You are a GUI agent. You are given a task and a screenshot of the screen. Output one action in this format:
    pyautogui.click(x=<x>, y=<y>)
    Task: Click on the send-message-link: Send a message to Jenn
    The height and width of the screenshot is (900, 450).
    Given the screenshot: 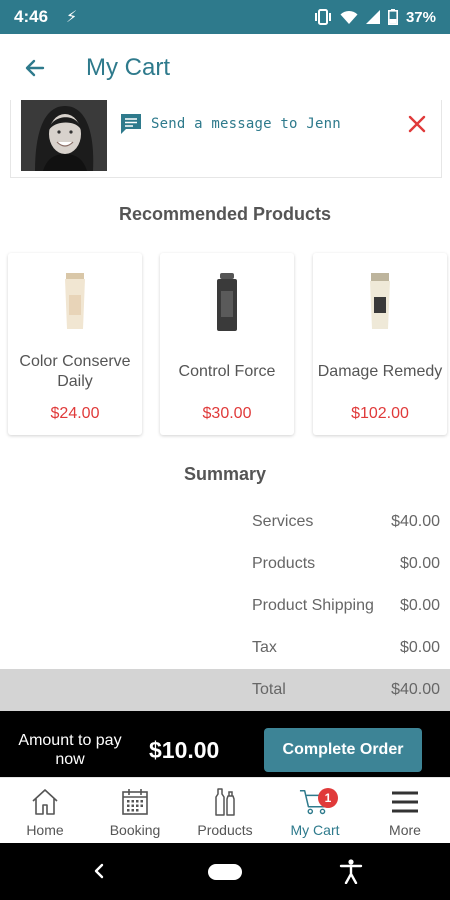 What is the action you would take?
    pyautogui.click(x=230, y=124)
    